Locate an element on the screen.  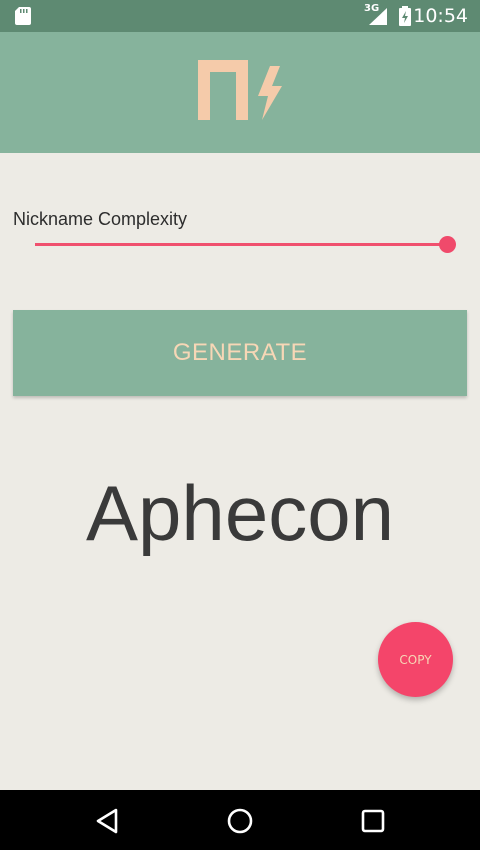
status-bar: 3G 10:54 is located at coordinates (240, 16).